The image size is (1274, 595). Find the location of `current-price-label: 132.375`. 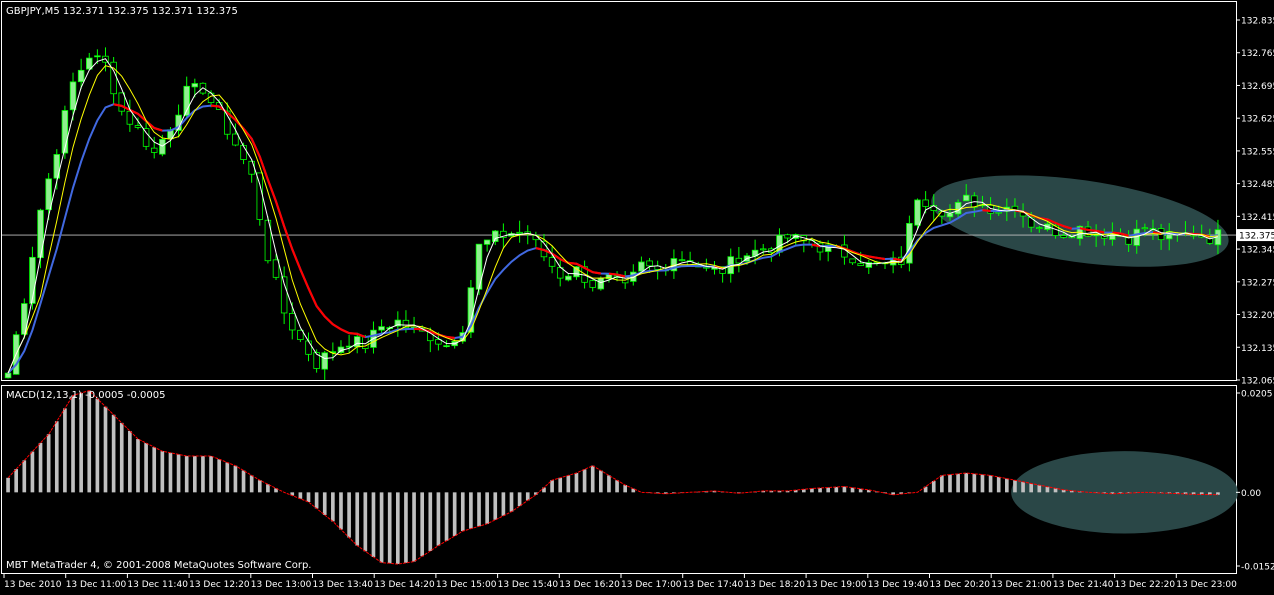

current-price-label: 132.375 is located at coordinates (1256, 237).